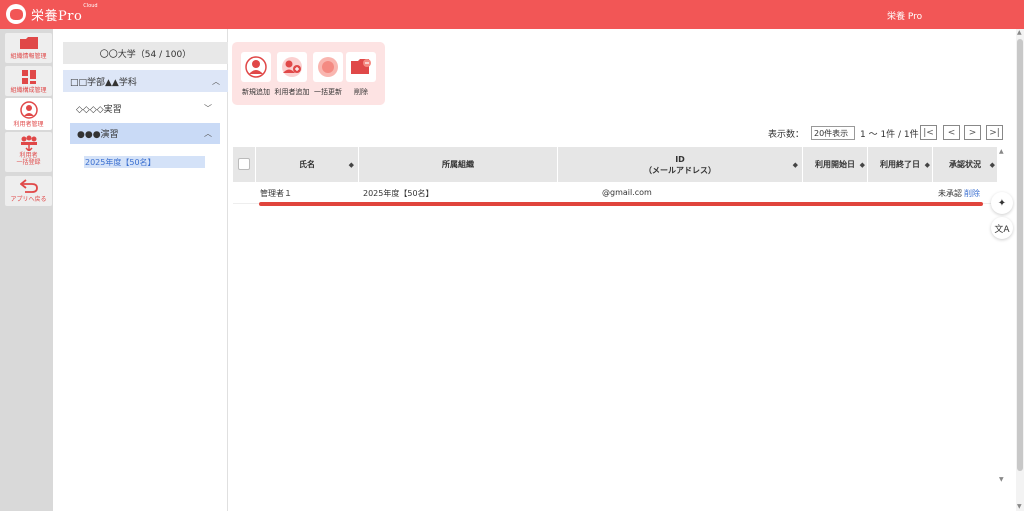 The width and height of the screenshot is (1024, 511). I want to click on column-label: ID, so click(680, 159).